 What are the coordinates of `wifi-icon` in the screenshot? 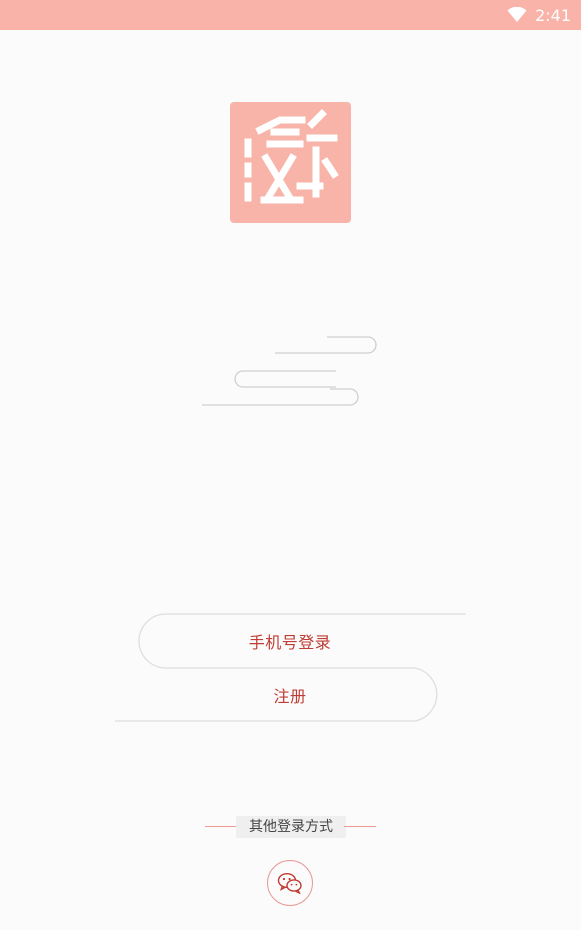 It's located at (517, 14).